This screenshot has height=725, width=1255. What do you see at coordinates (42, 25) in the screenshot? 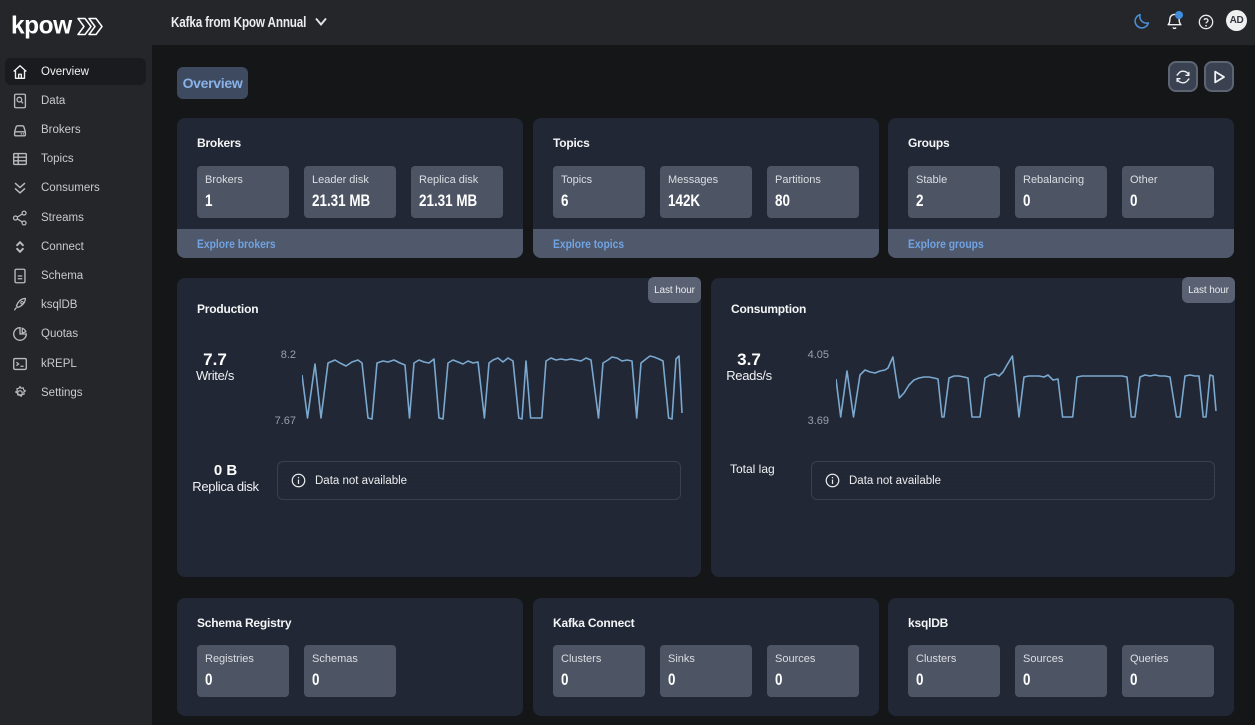
I see `svg-text: kpow` at bounding box center [42, 25].